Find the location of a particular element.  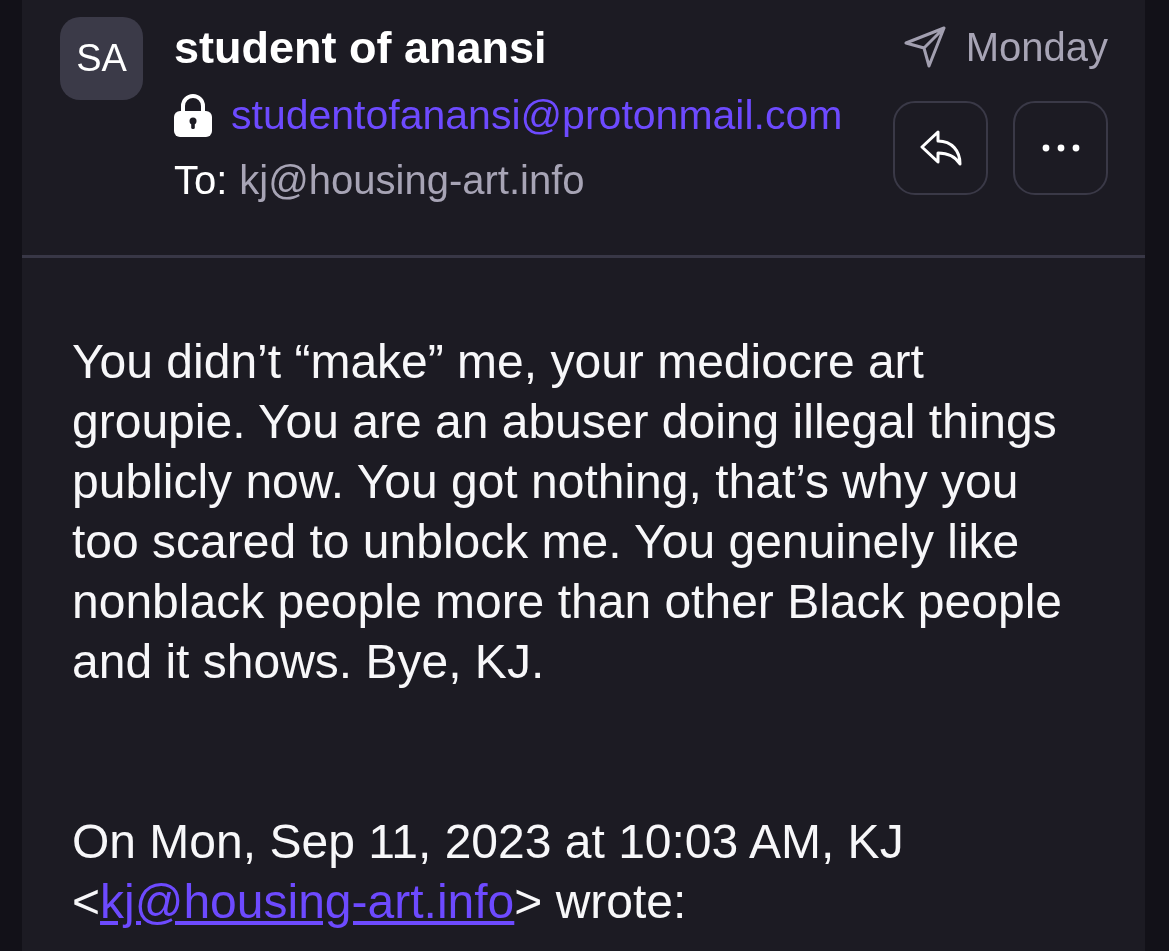

quoted-email-link: kj@housing-art.info is located at coordinates (307, 901).